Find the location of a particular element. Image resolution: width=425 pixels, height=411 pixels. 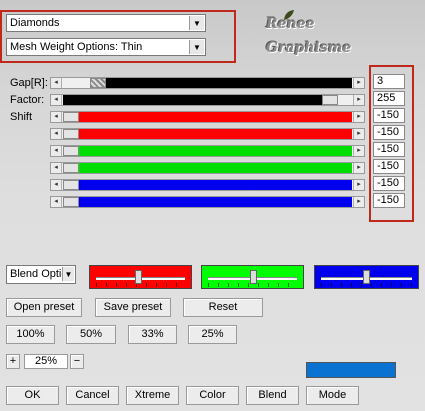

chevron-down-icon: ▼ is located at coordinates (68, 274).